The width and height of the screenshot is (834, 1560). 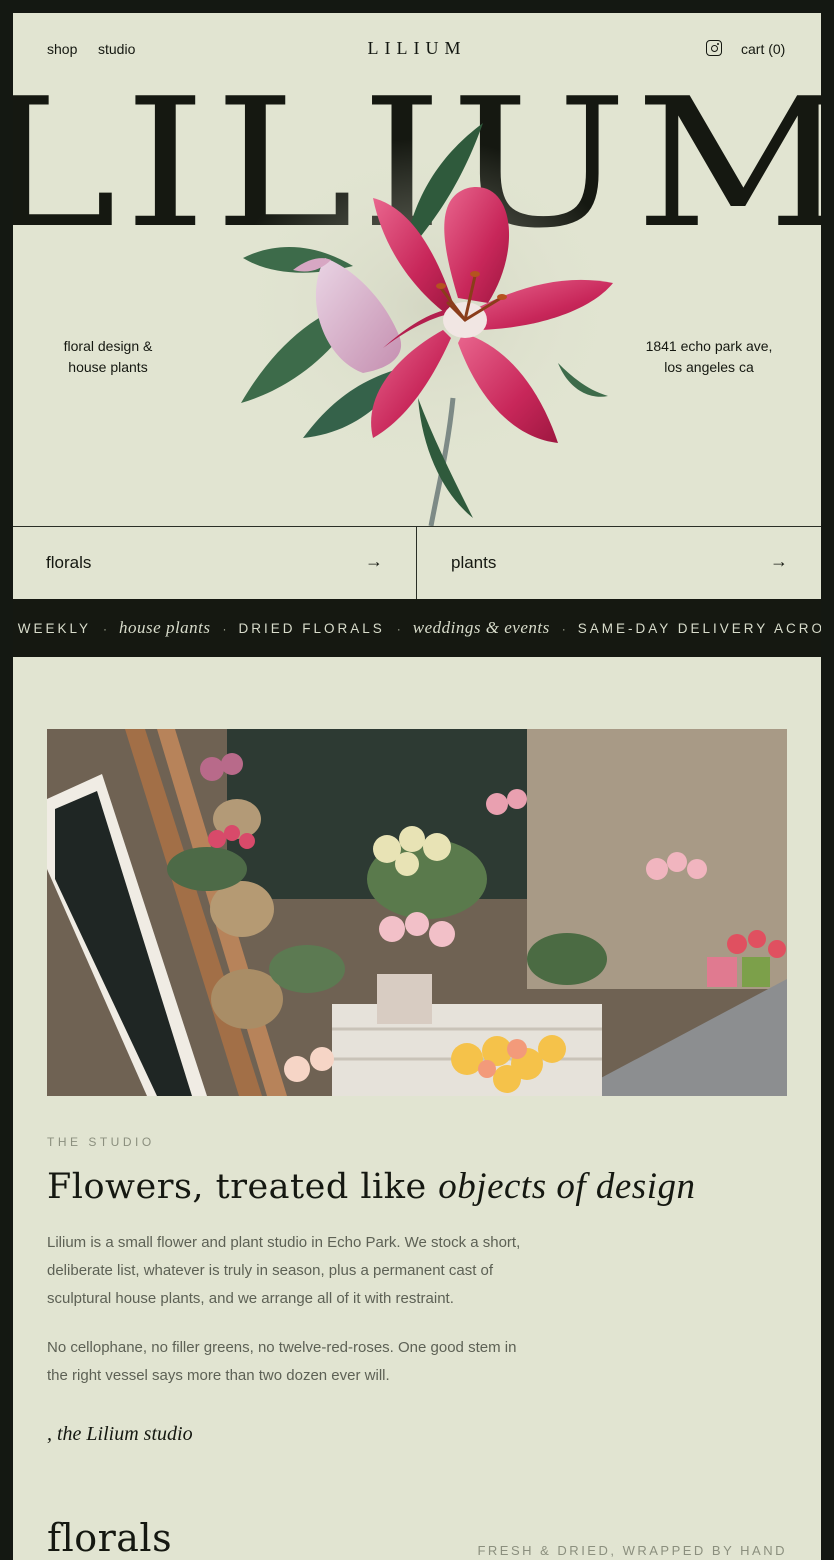 I want to click on category-florals: florals →, so click(x=215, y=563).